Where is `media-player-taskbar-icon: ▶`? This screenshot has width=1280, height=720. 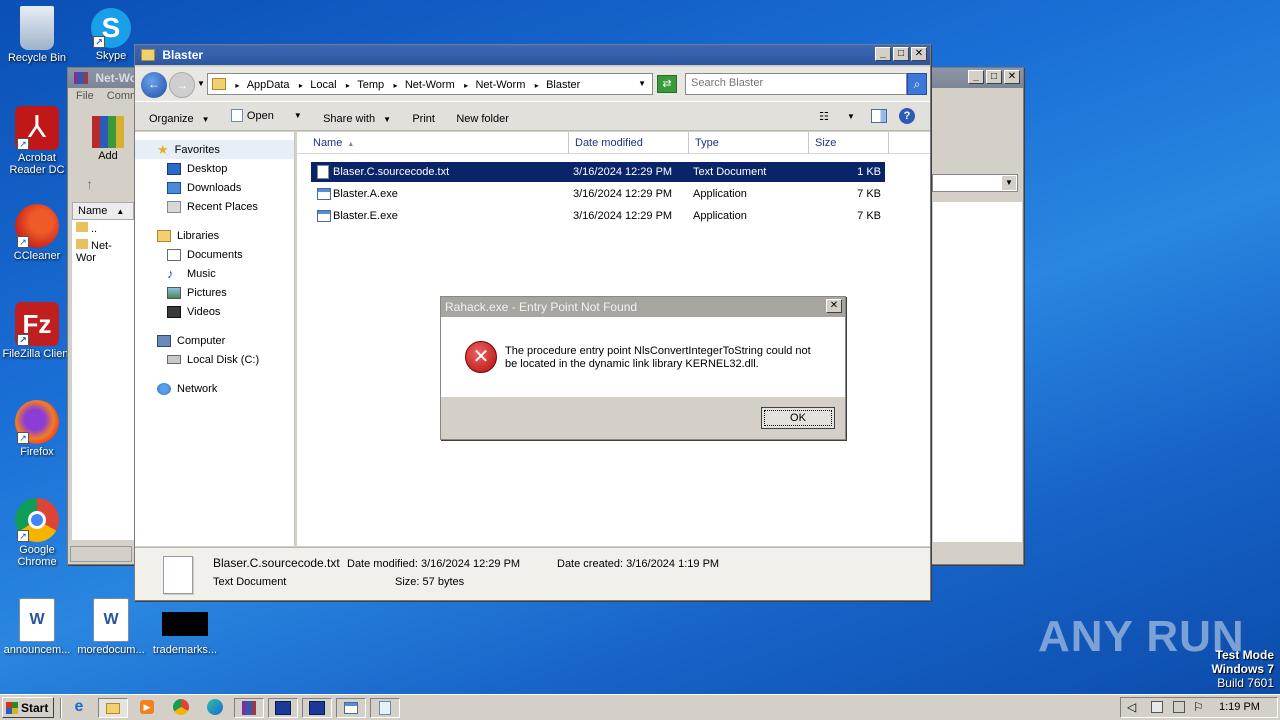
media-player-taskbar-icon: ▶ is located at coordinates (147, 708).